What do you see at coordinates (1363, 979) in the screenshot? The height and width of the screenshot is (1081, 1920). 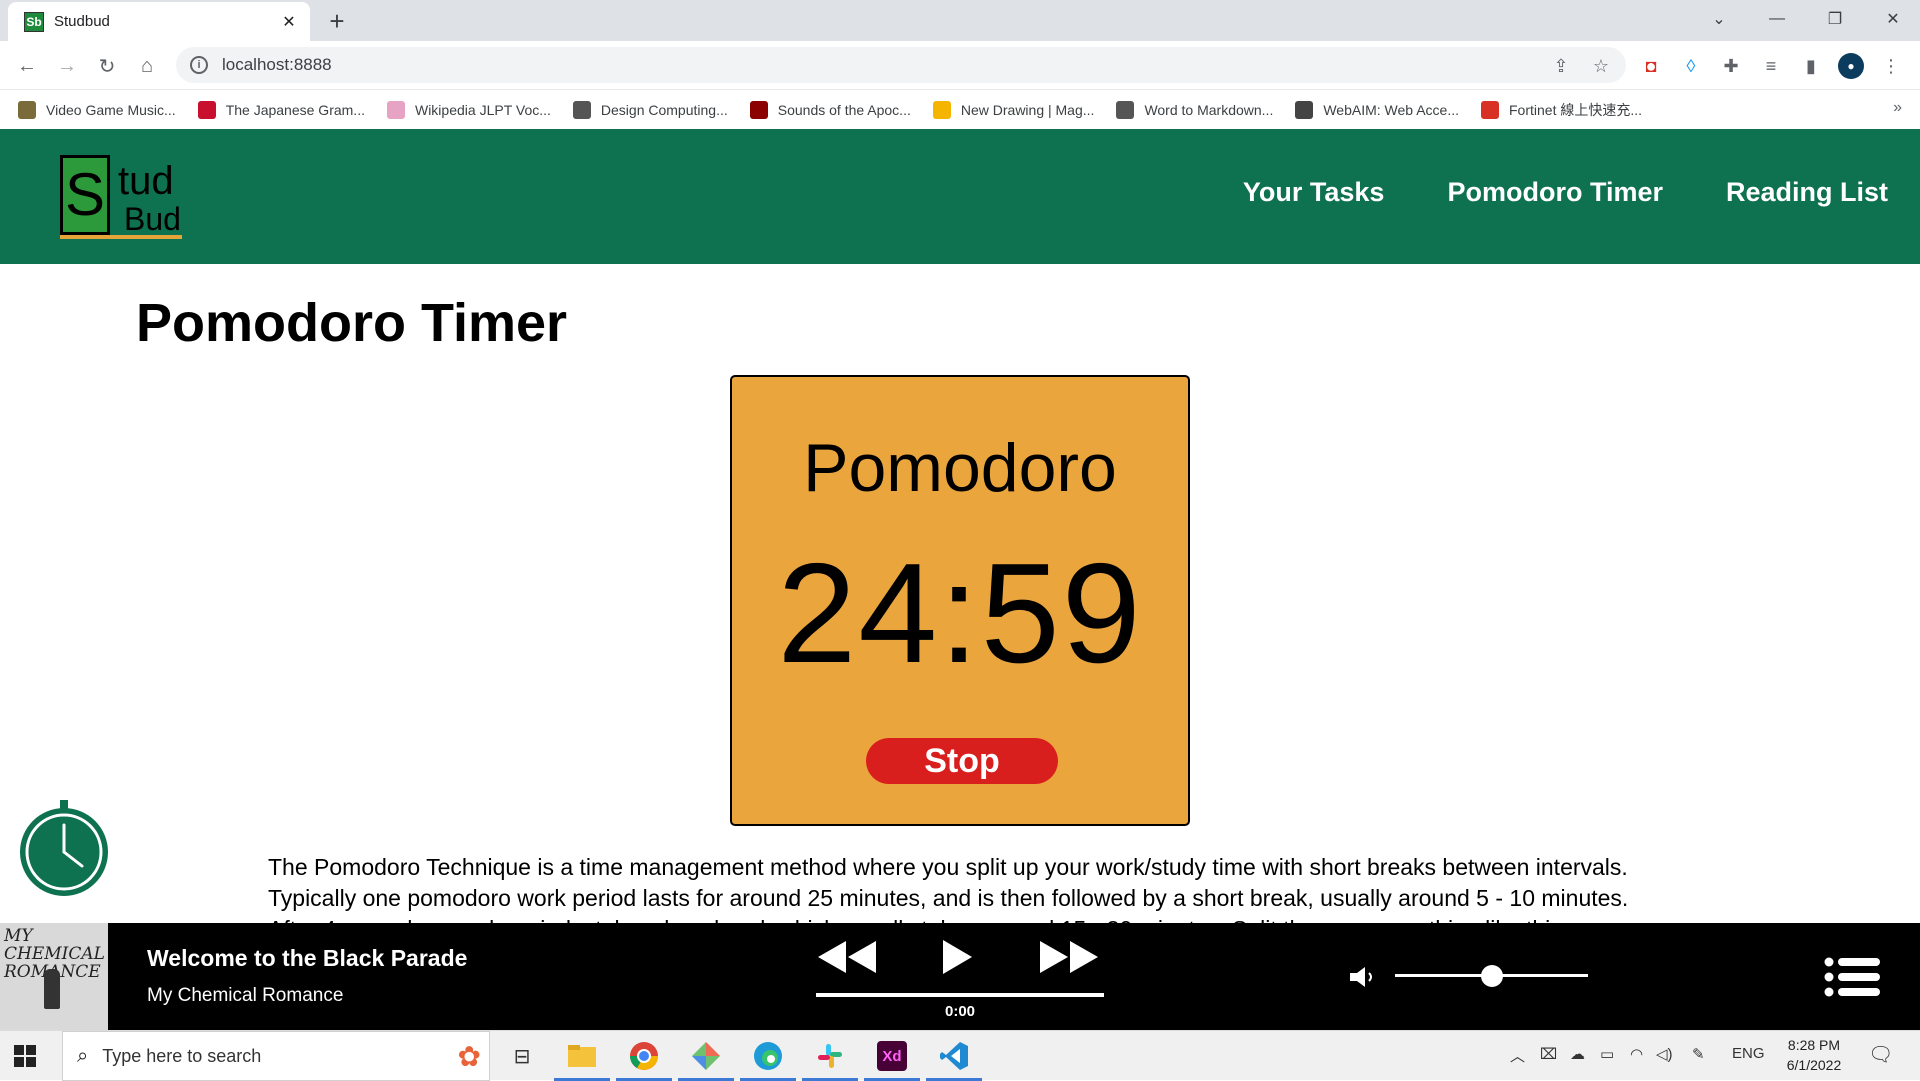 I see `volume-icon` at bounding box center [1363, 979].